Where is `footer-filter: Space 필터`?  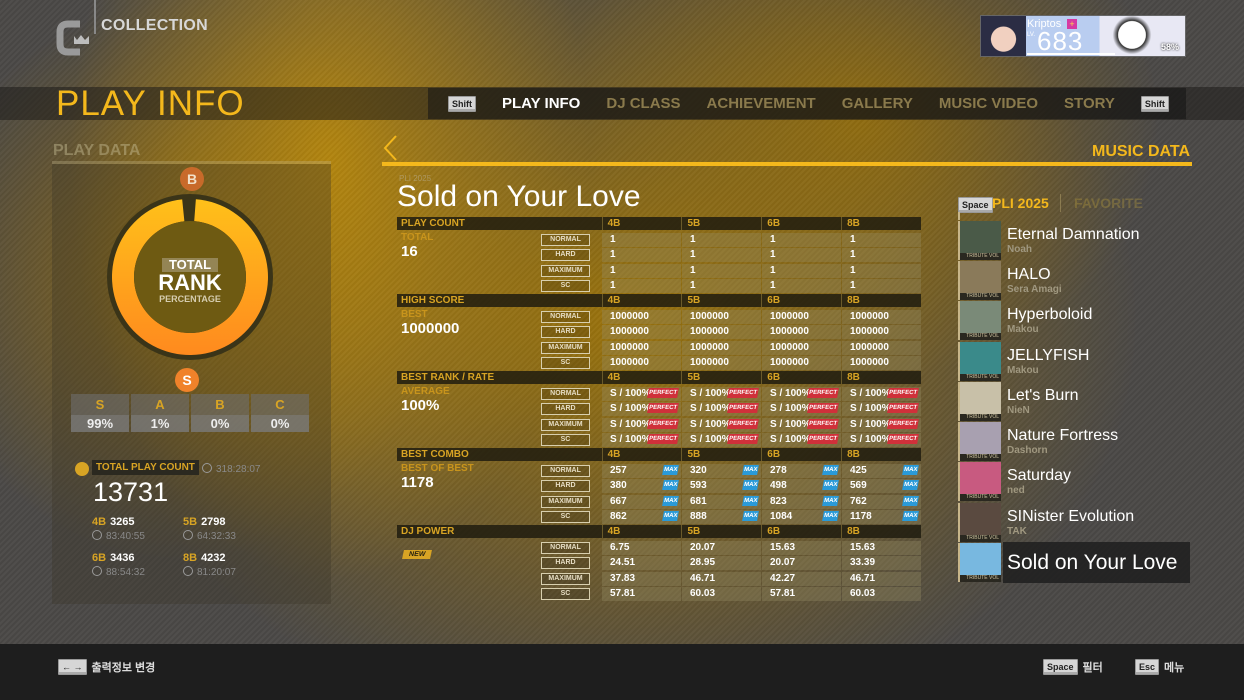 footer-filter: Space 필터 is located at coordinates (1073, 667).